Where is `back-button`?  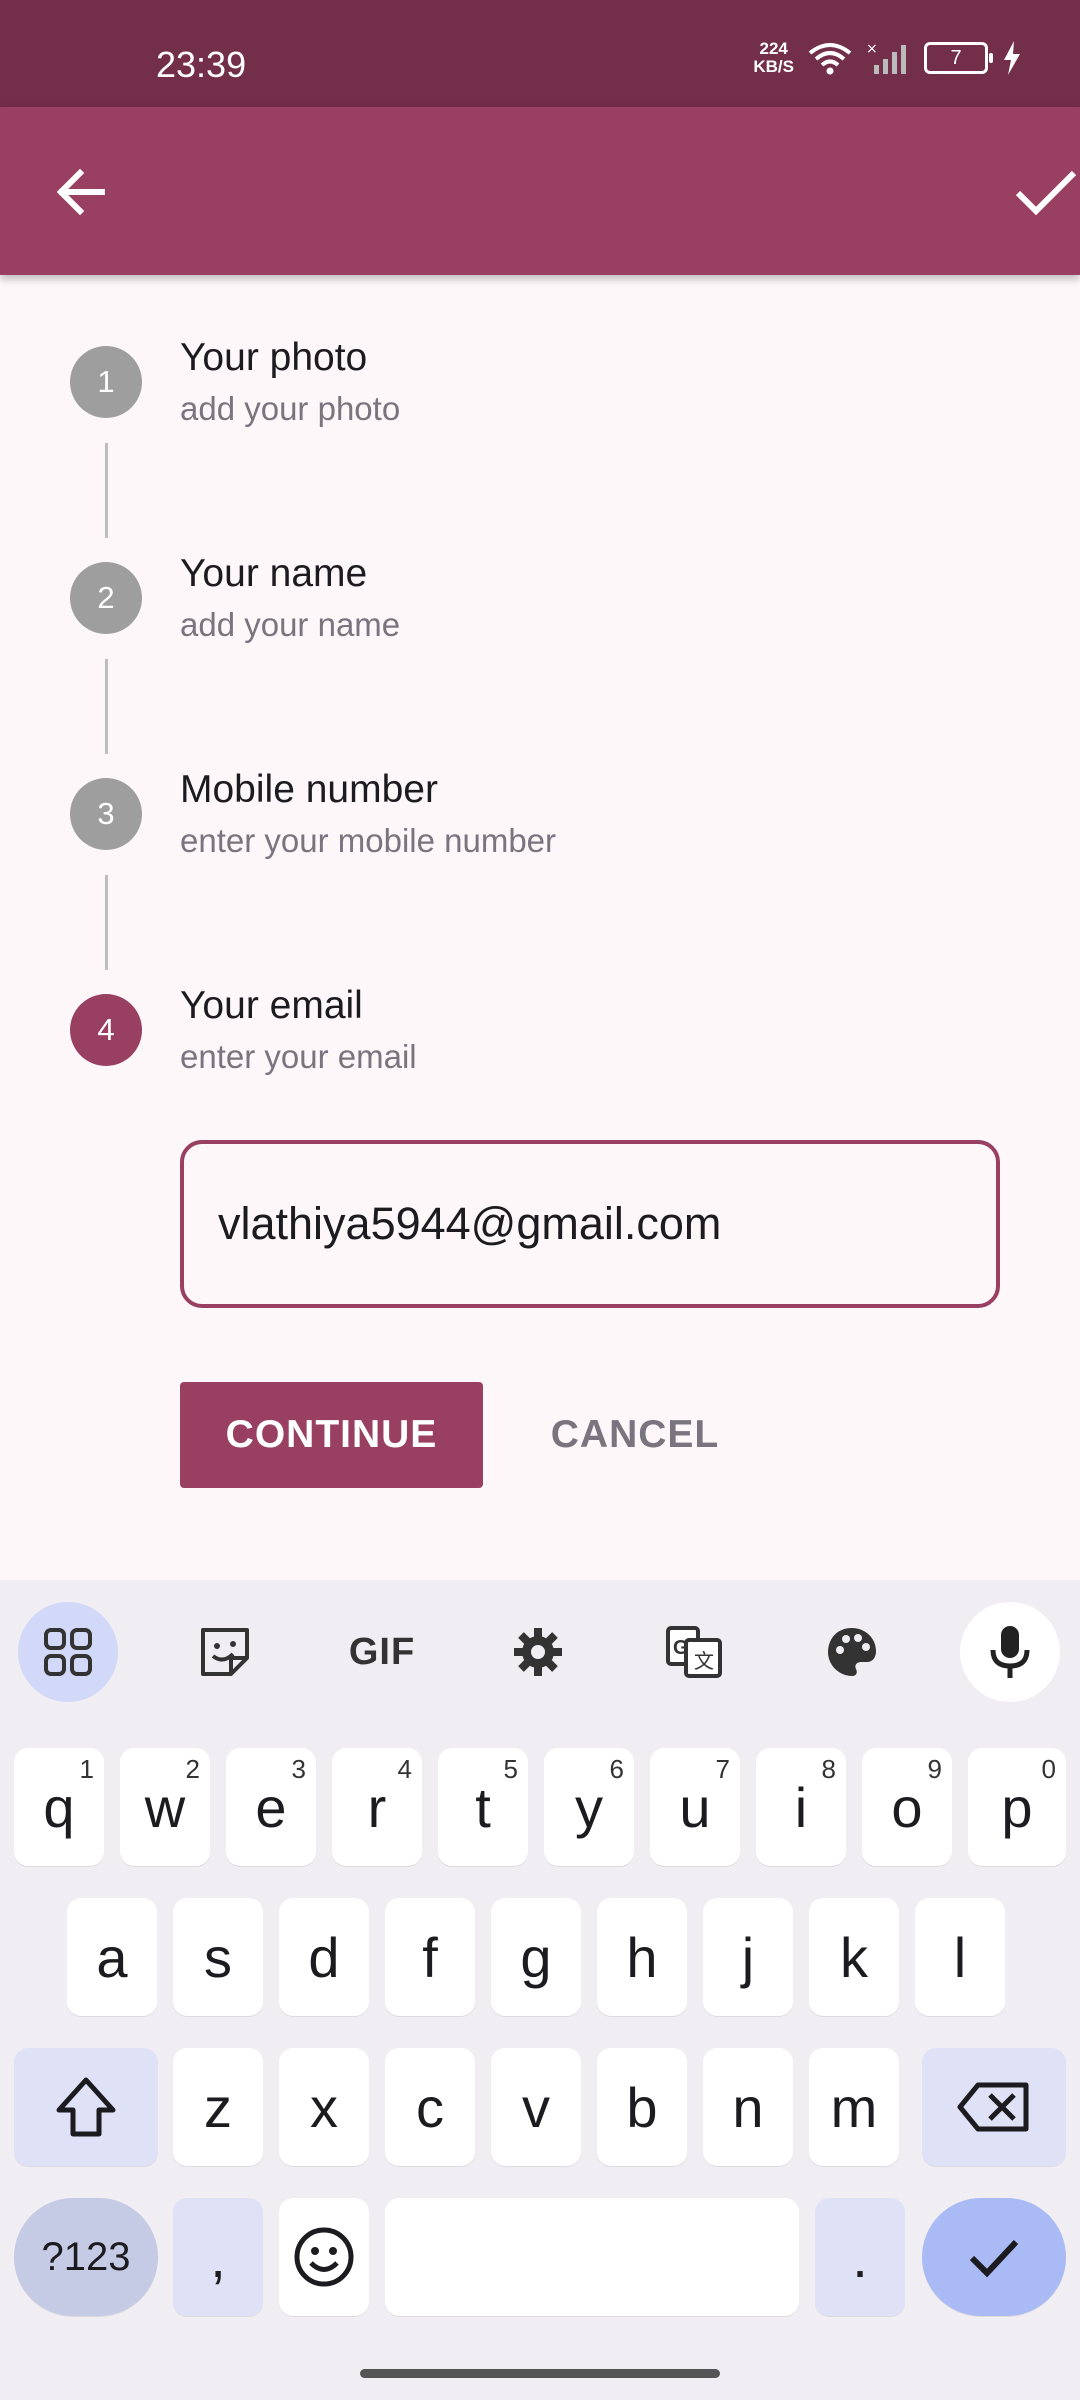 back-button is located at coordinates (83, 192).